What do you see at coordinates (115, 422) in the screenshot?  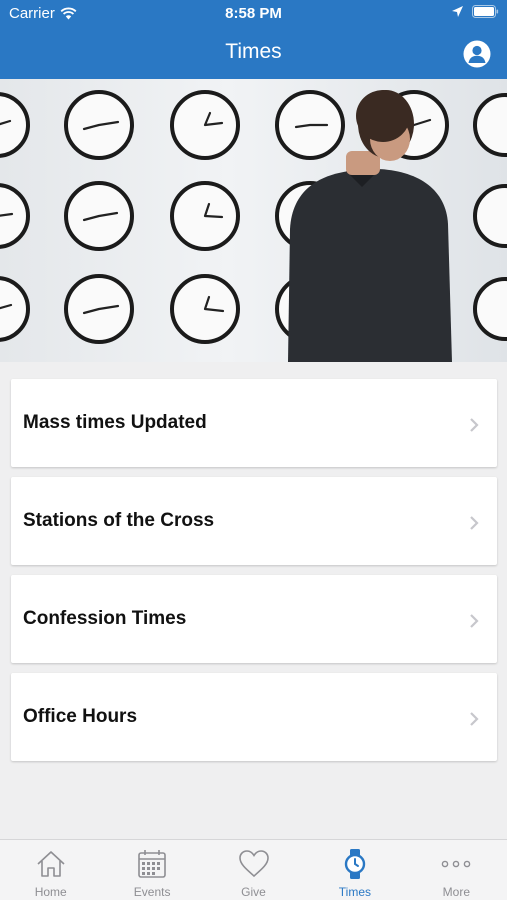 I see `list-item-label: Mass times Updated` at bounding box center [115, 422].